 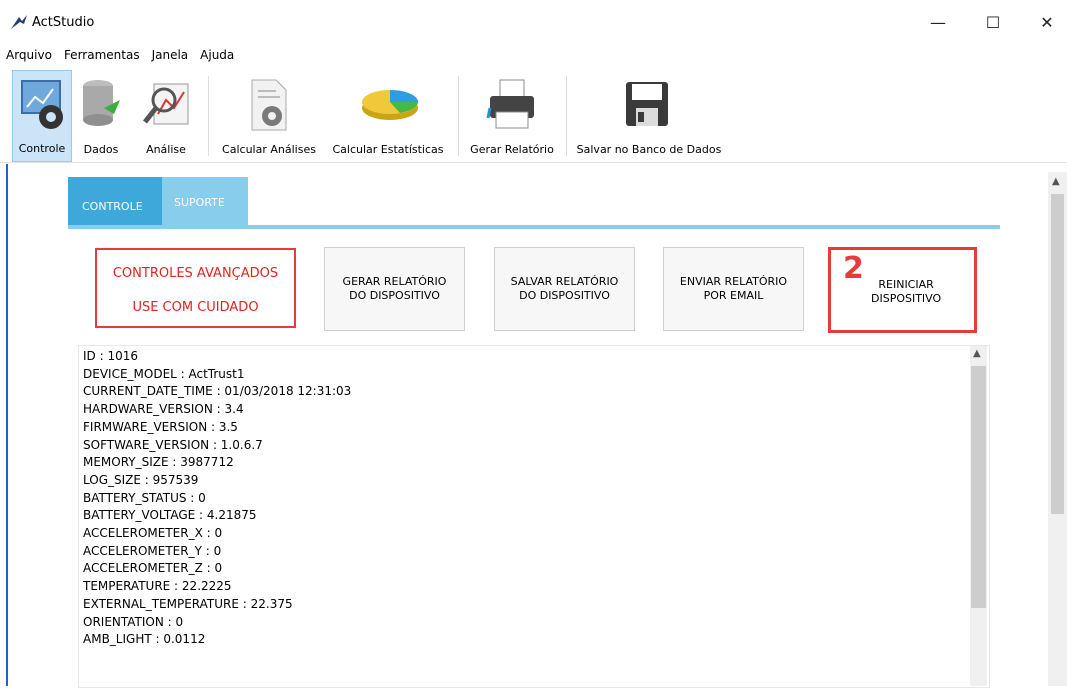 I want to click on info-line: TEMPERATURE : 22.2225, so click(x=157, y=586).